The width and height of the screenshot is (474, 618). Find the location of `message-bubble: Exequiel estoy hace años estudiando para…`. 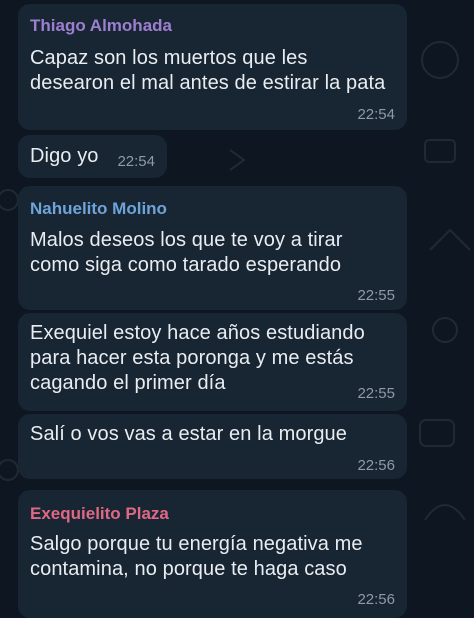

message-bubble: Exequiel estoy hace años estudiando para… is located at coordinates (212, 362).